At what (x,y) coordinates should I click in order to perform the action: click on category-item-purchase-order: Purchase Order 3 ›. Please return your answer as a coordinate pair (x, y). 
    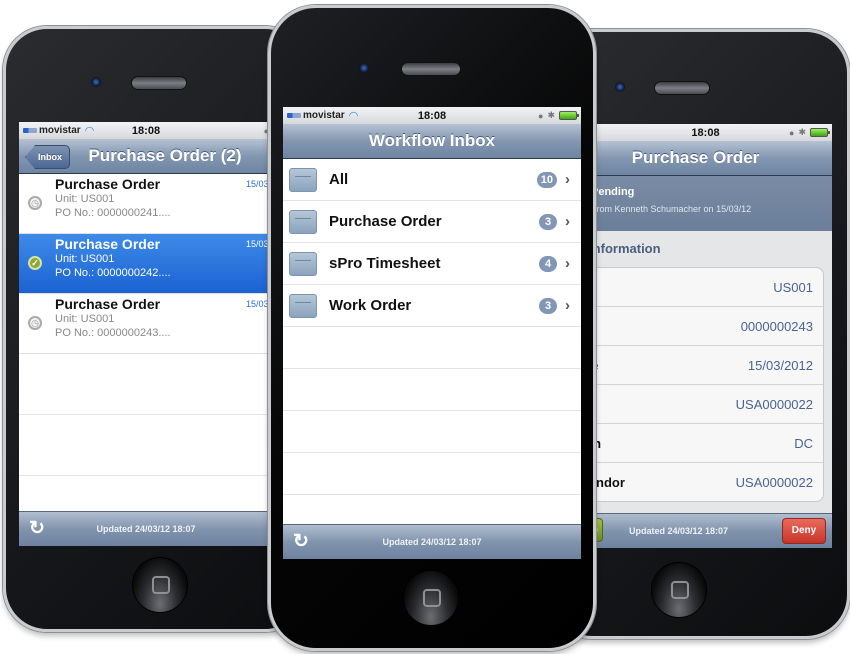
    Looking at the image, I should click on (432, 222).